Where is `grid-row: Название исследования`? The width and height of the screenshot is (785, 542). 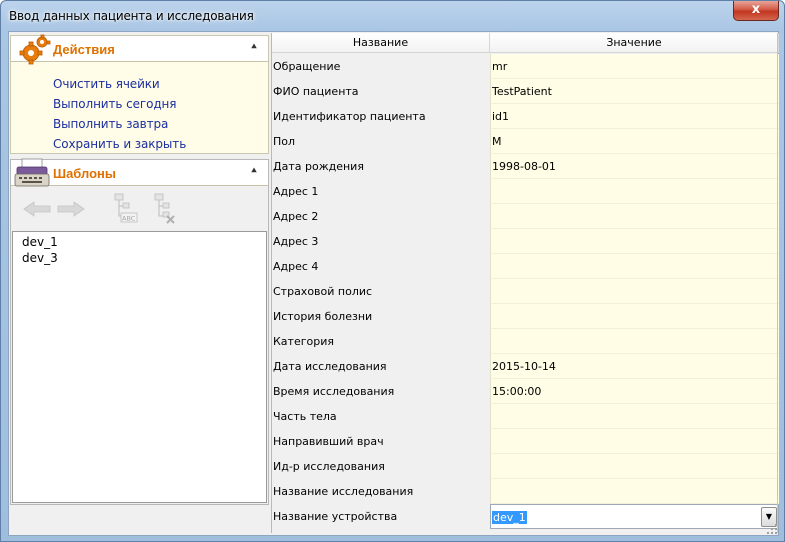
grid-row: Название исследования is located at coordinates (525, 491).